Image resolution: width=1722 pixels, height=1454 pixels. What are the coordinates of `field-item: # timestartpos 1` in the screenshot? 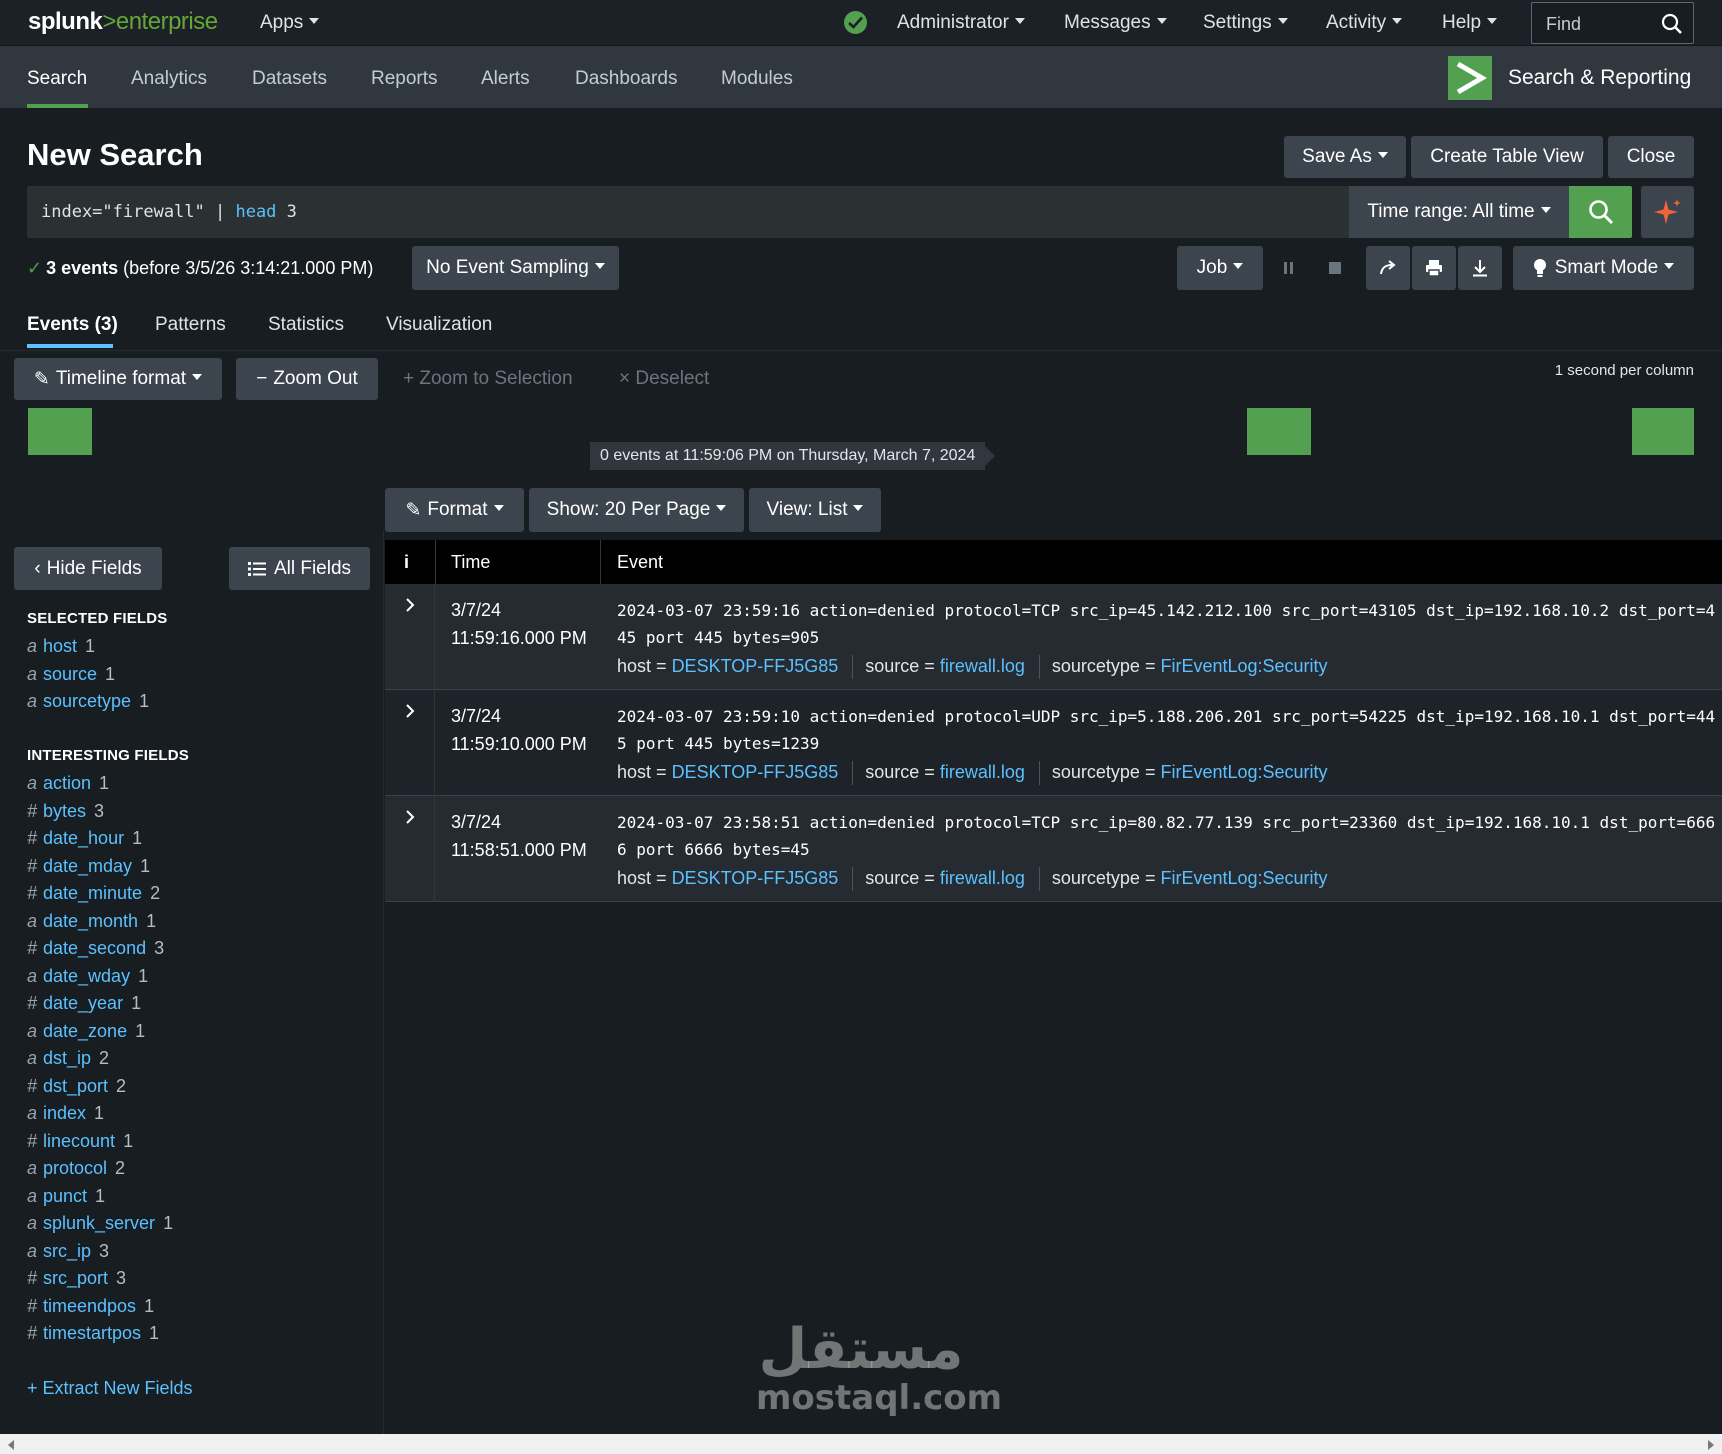 It's located at (93, 1333).